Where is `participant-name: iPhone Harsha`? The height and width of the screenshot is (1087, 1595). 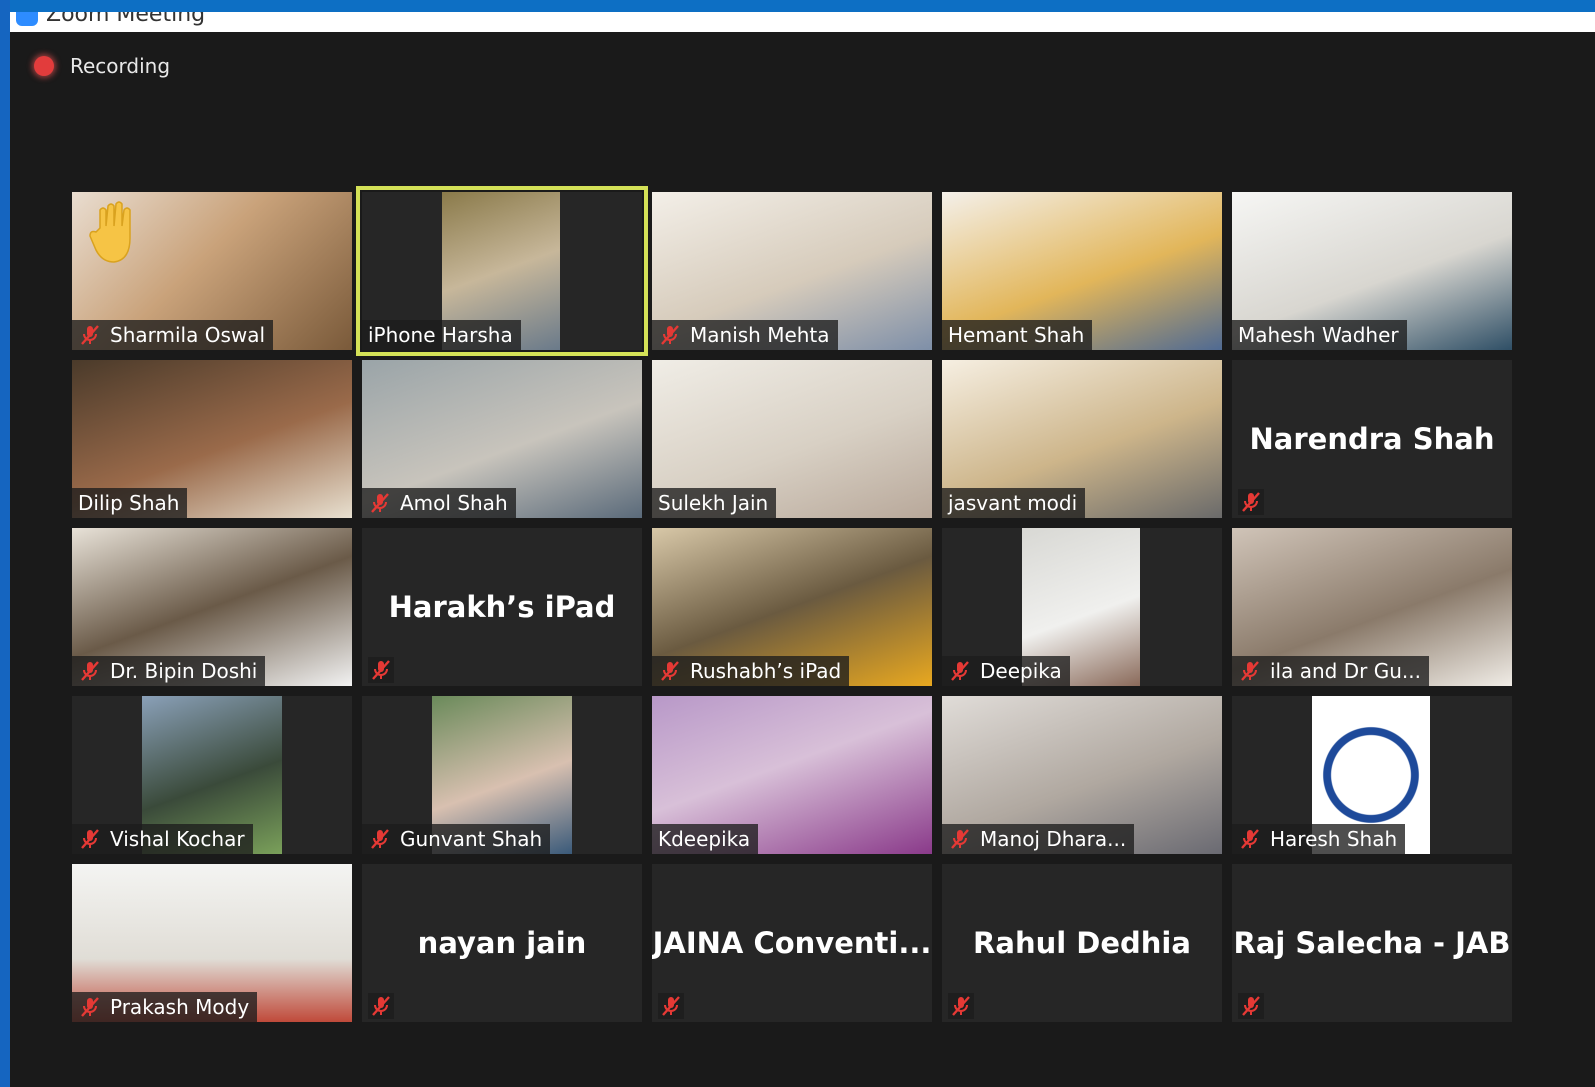
participant-name: iPhone Harsha is located at coordinates (440, 335).